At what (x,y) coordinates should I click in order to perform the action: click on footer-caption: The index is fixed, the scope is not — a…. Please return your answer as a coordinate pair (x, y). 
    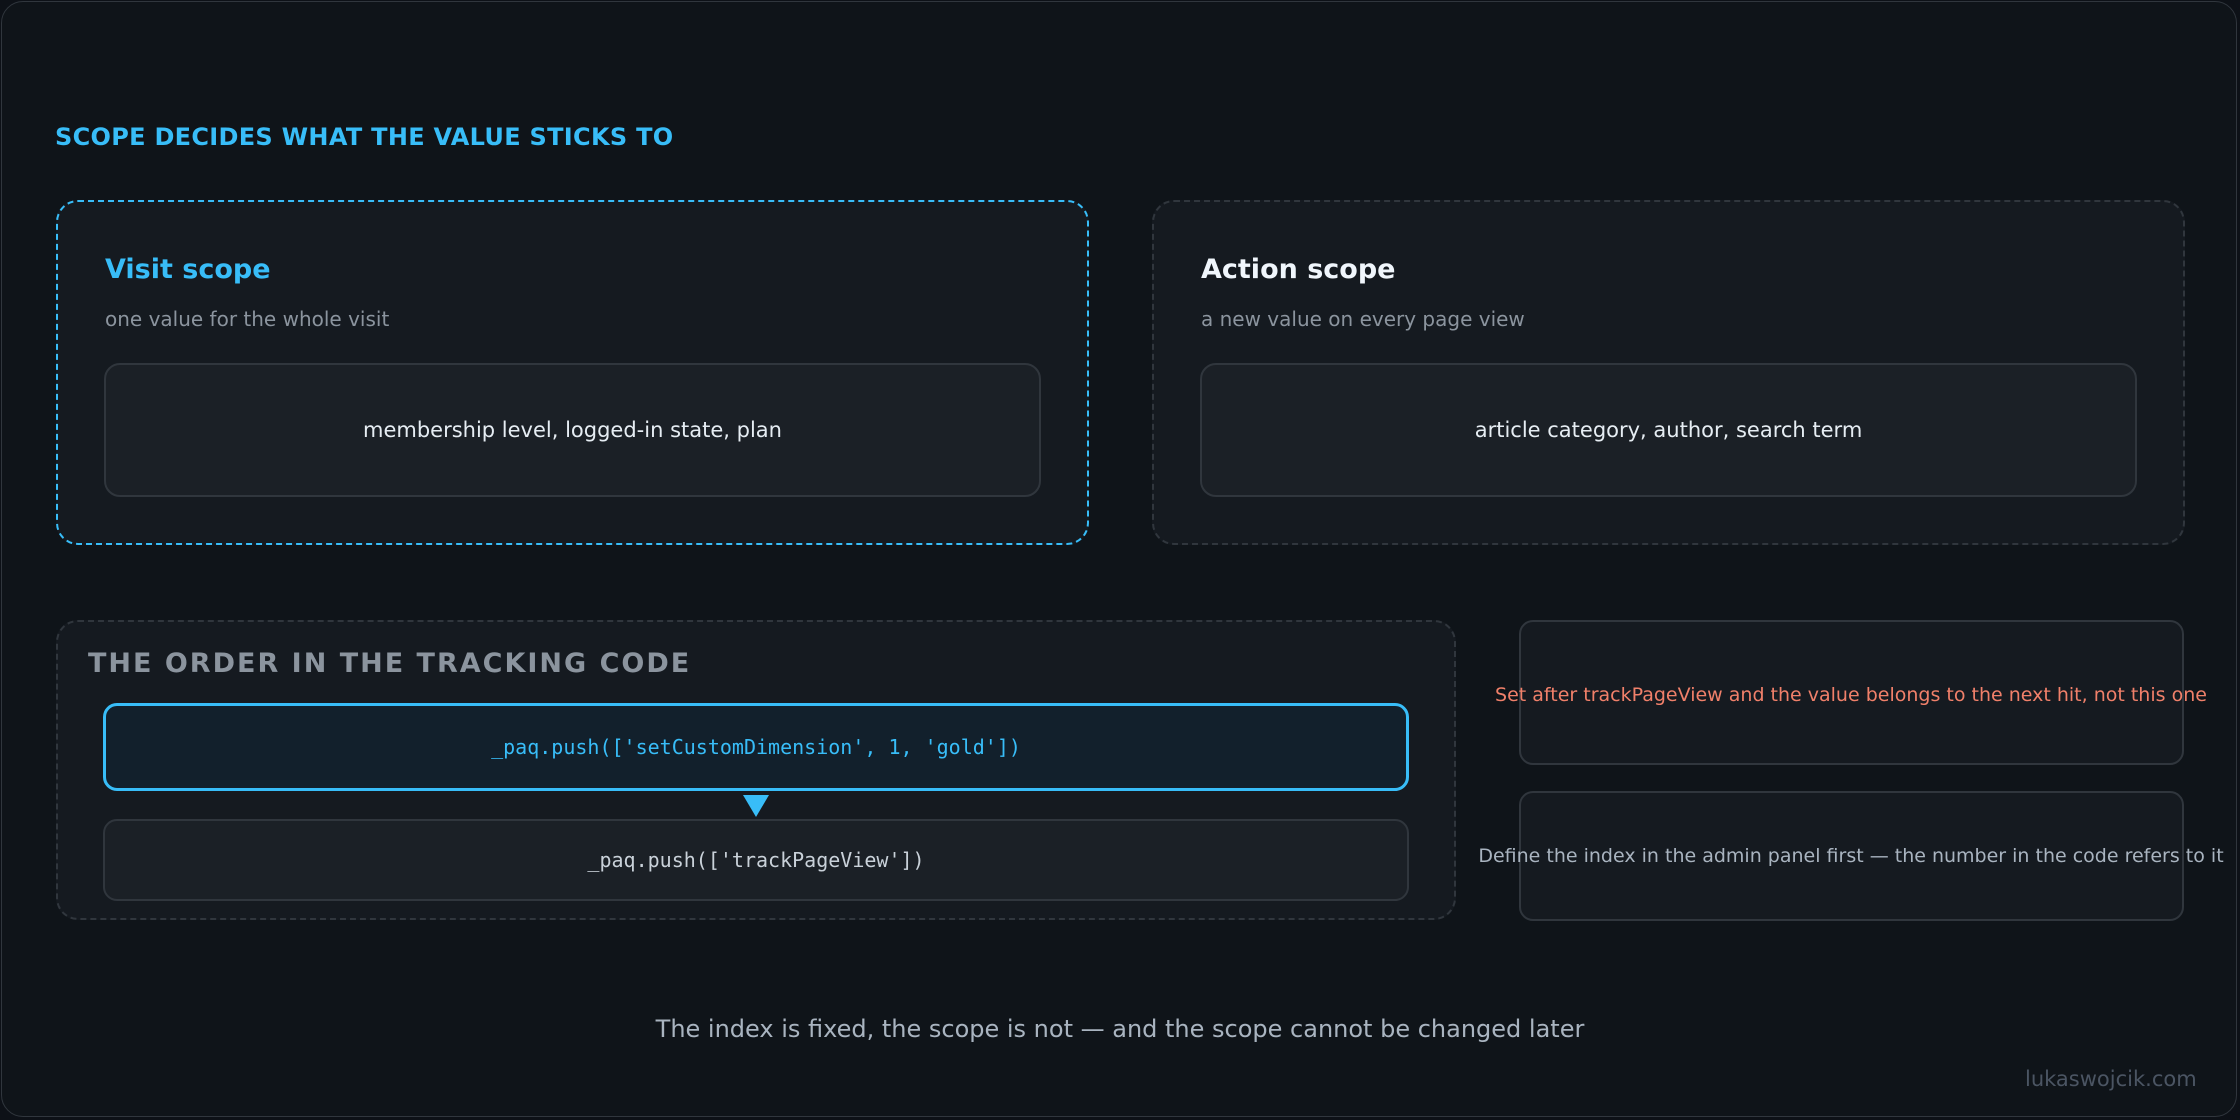
    Looking at the image, I should click on (1120, 1029).